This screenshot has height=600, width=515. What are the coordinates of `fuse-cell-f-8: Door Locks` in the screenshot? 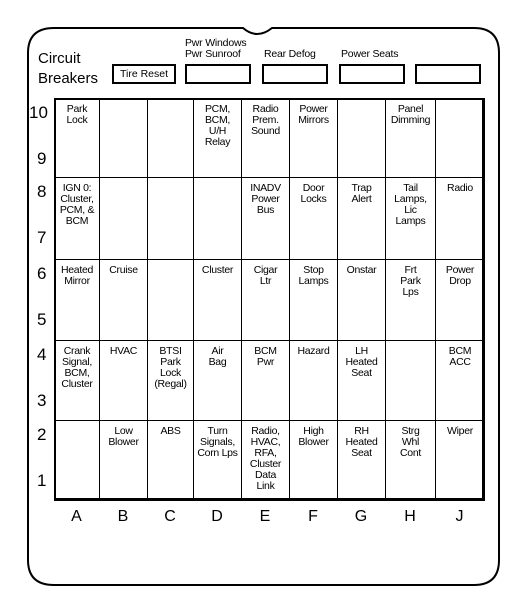 It's located at (313, 218).